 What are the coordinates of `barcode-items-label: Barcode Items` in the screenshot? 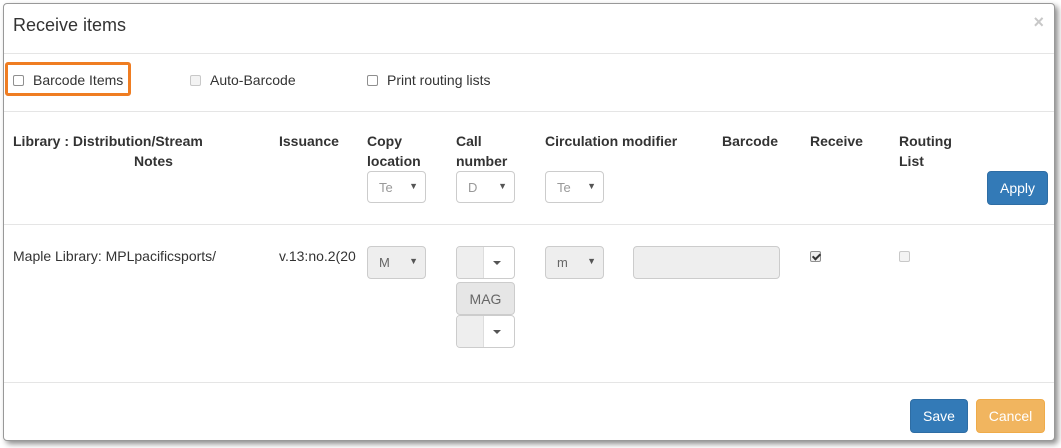 It's located at (78, 80).